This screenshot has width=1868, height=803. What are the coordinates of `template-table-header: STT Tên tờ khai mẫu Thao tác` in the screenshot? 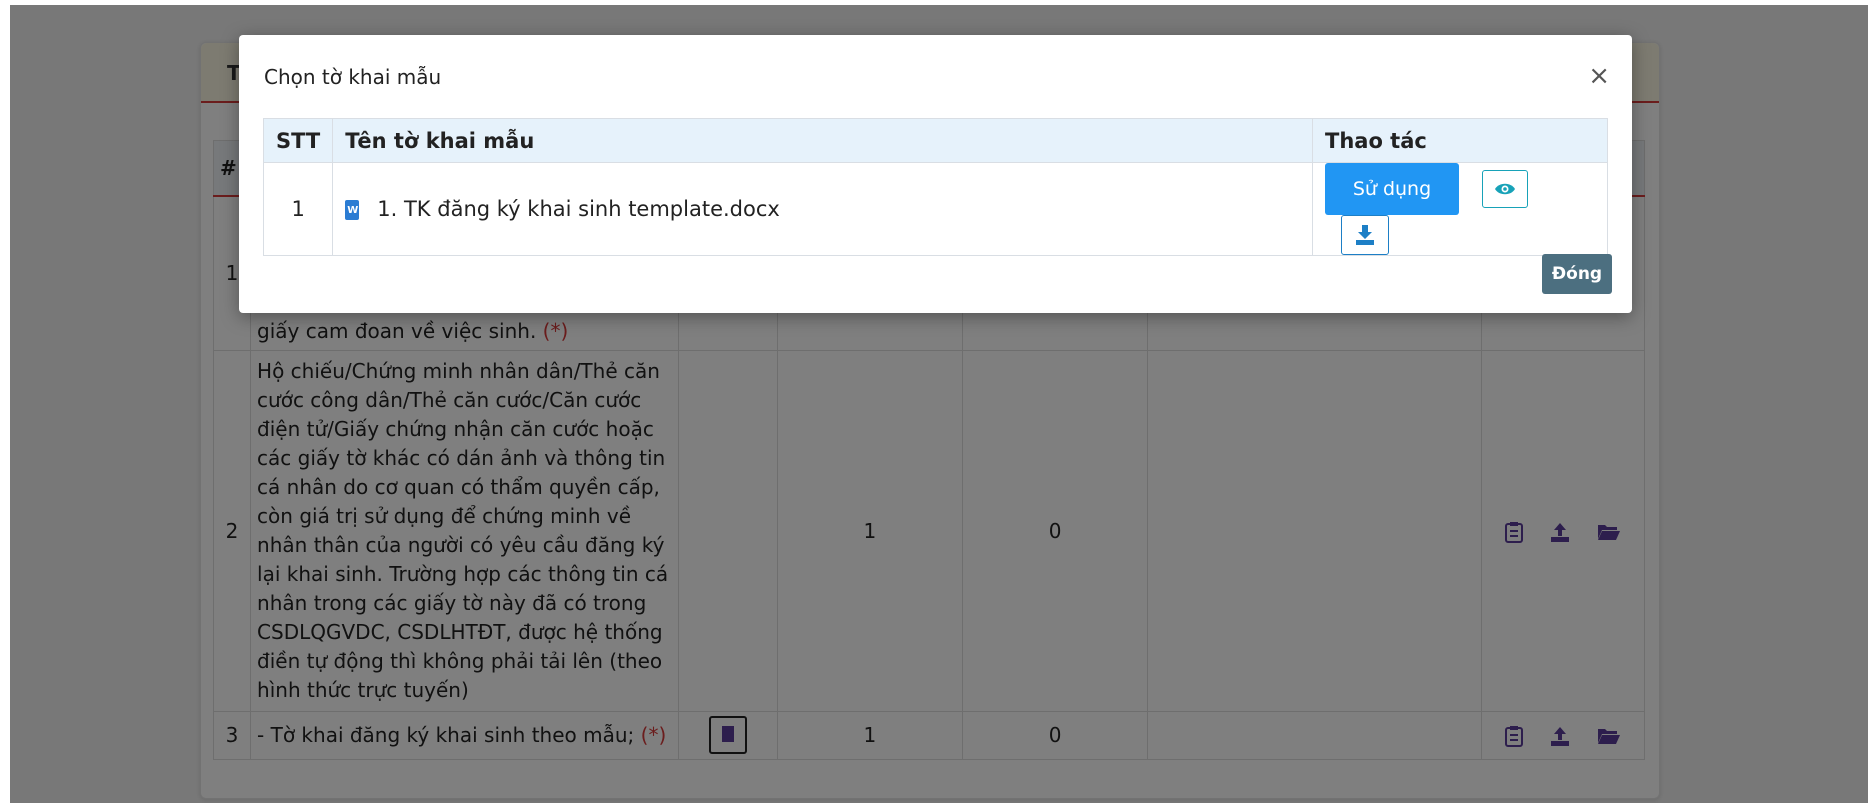 It's located at (935, 140).